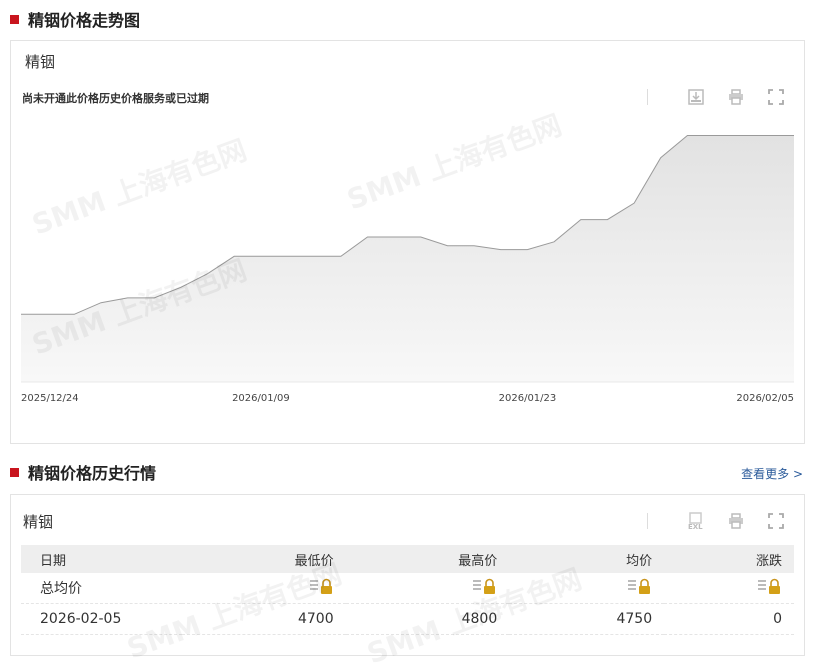 The width and height of the screenshot is (815, 672). I want to click on row-change: 0, so click(729, 619).